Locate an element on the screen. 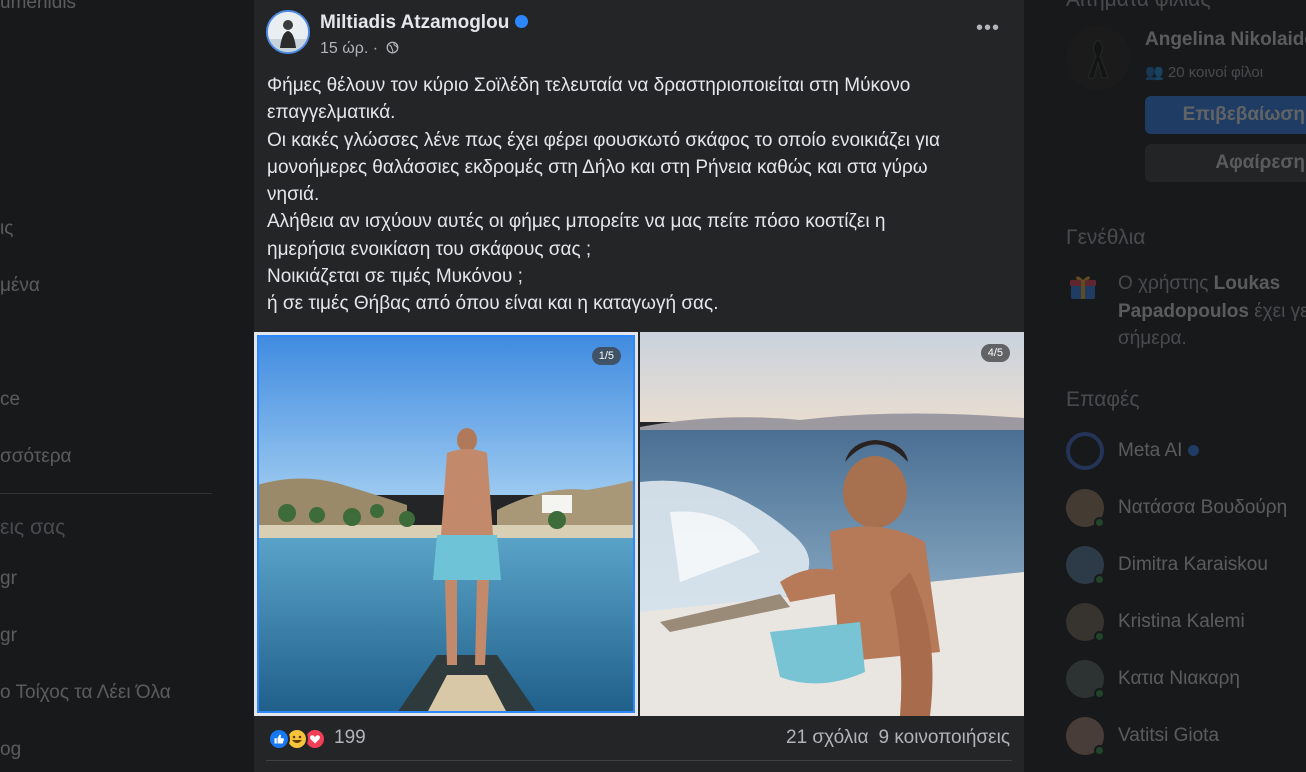  request-name: Angelina Nikolaidou is located at coordinates (1225, 40).